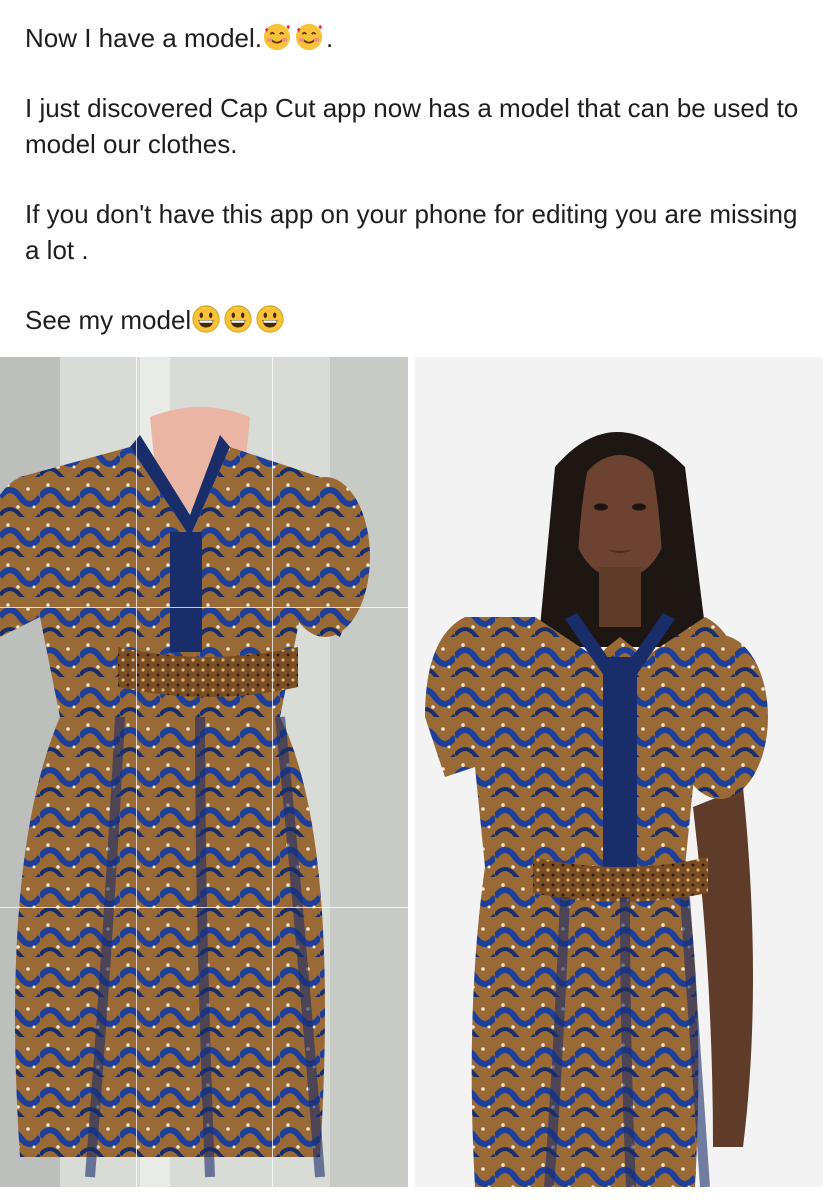 This screenshot has height=1200, width=823. What do you see at coordinates (330, 38) in the screenshot?
I see `post-line-1-suffix: .` at bounding box center [330, 38].